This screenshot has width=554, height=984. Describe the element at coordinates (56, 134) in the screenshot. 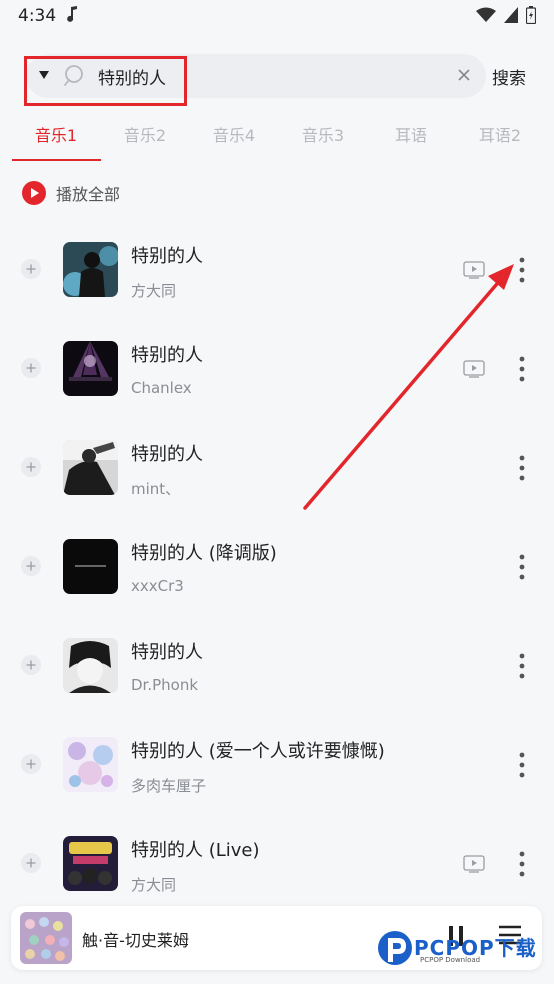

I see `tab-music1: 音乐1` at that location.